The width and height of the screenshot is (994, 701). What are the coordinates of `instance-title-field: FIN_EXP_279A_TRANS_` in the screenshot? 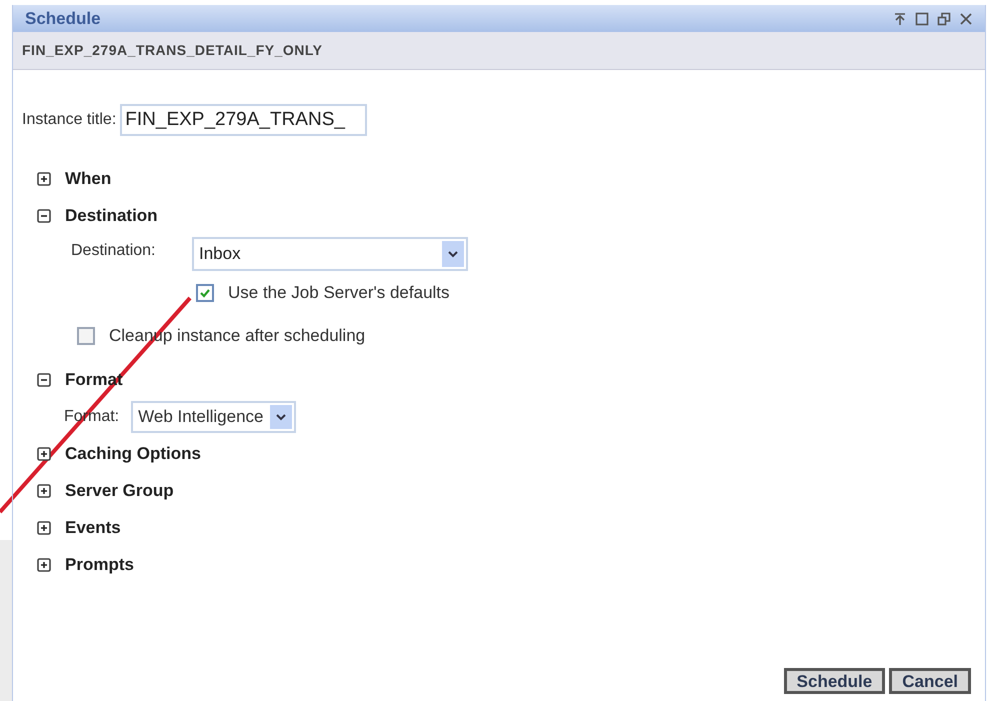 It's located at (244, 120).